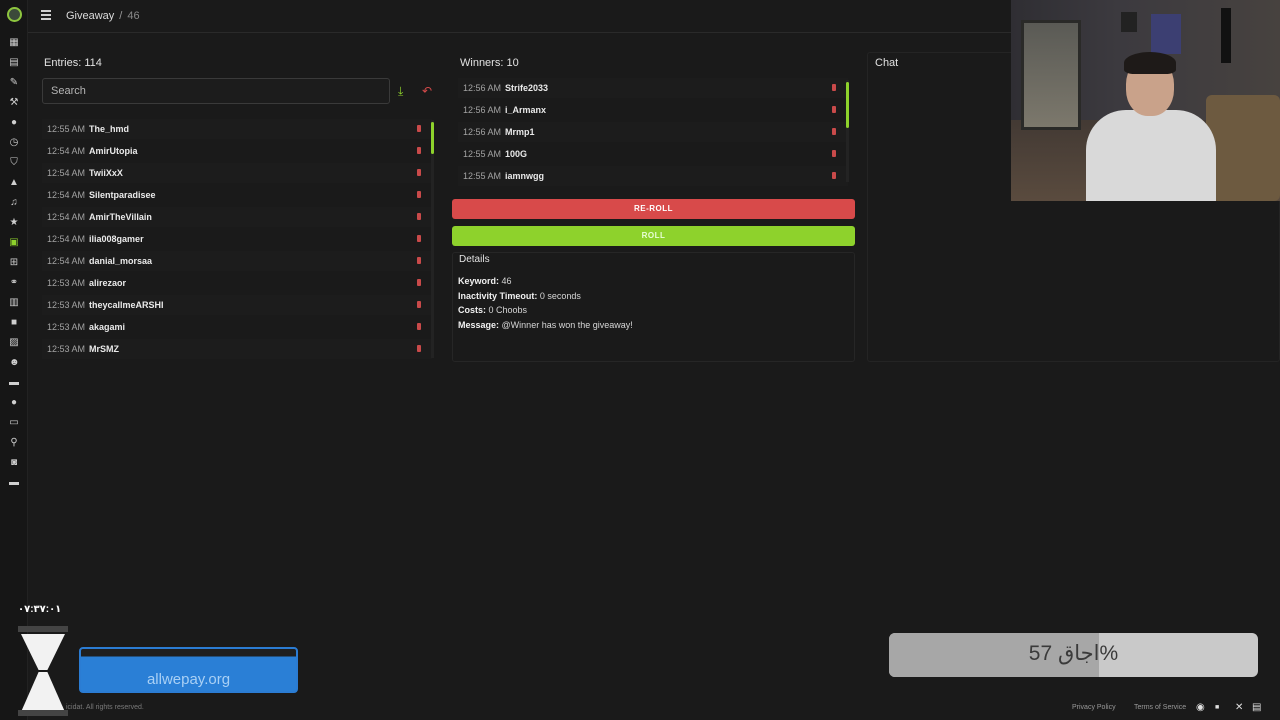 The image size is (1280, 720). I want to click on list-item: 12:54 AM AmirTheVillain, so click(237, 217).